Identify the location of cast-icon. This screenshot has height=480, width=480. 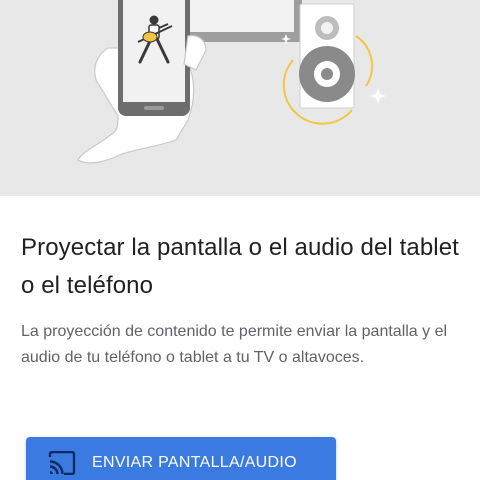
(62, 463).